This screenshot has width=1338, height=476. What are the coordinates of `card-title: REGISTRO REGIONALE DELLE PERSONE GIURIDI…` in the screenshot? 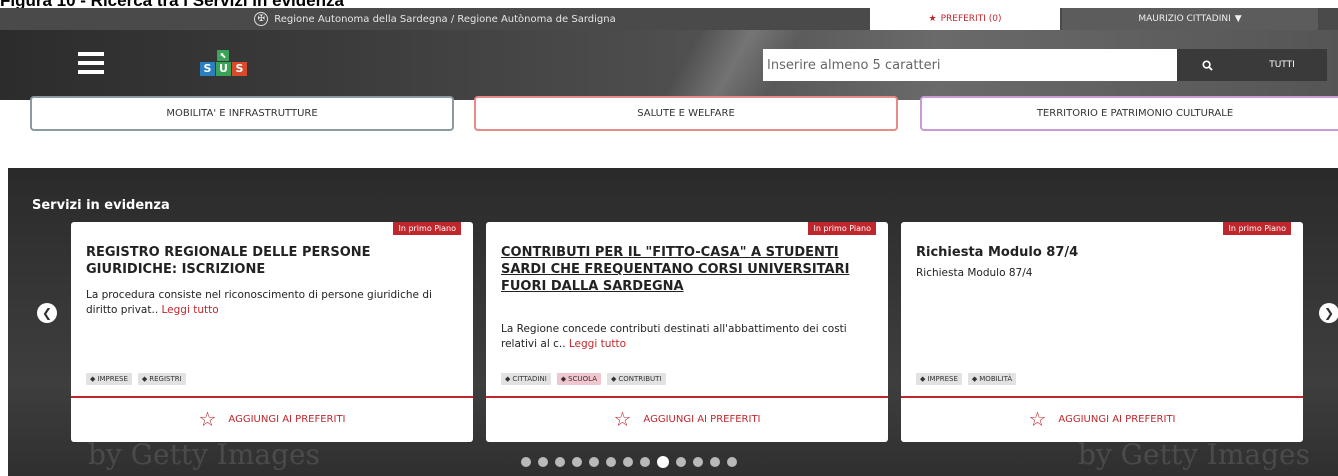 It's located at (265, 261).